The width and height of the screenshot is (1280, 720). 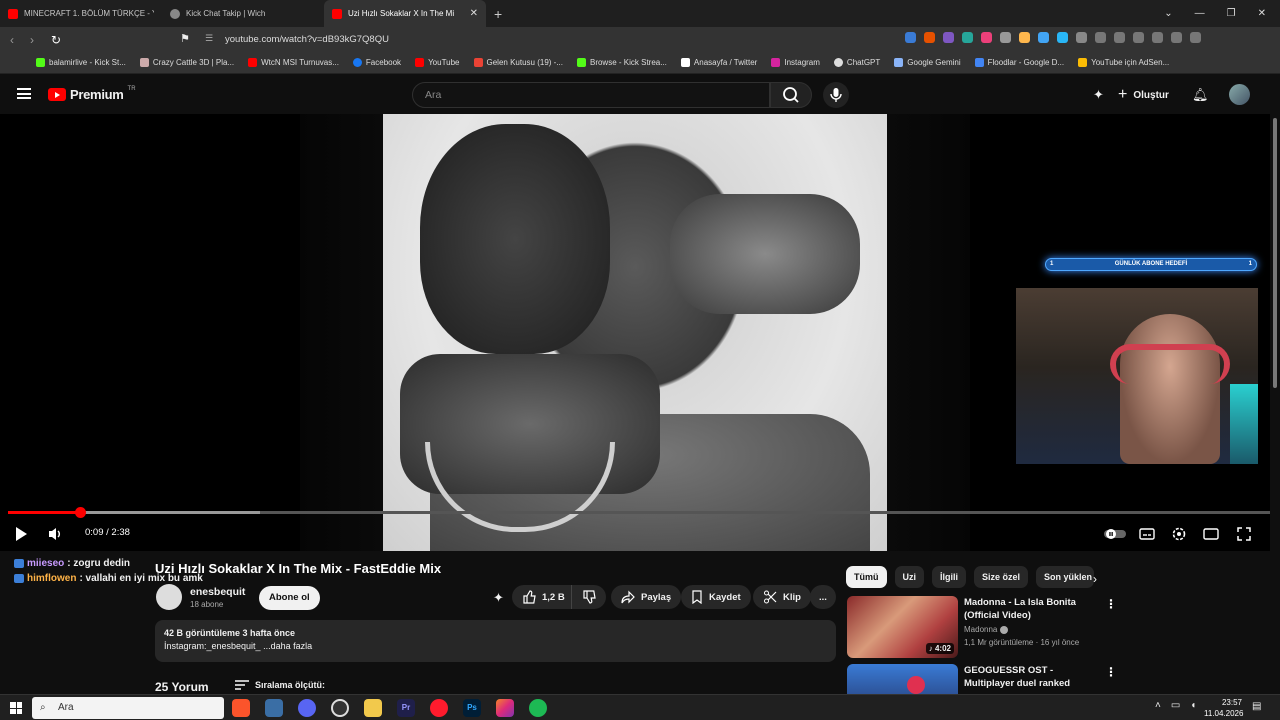 I want to click on obs-icon, so click(x=340, y=708).